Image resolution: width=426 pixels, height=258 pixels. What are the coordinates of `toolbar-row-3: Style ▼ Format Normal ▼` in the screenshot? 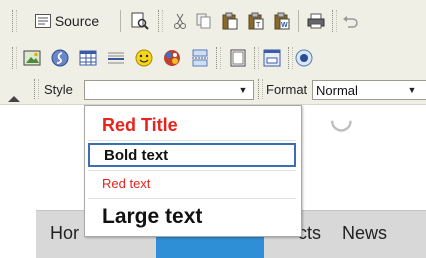 It's located at (213, 90).